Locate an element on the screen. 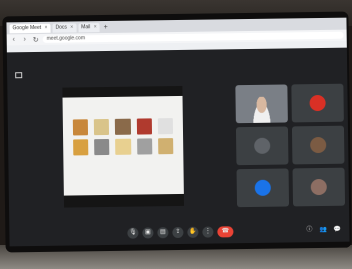 Image resolution: width=352 pixels, height=269 pixels. mic-icon: 🎙 is located at coordinates (133, 233).